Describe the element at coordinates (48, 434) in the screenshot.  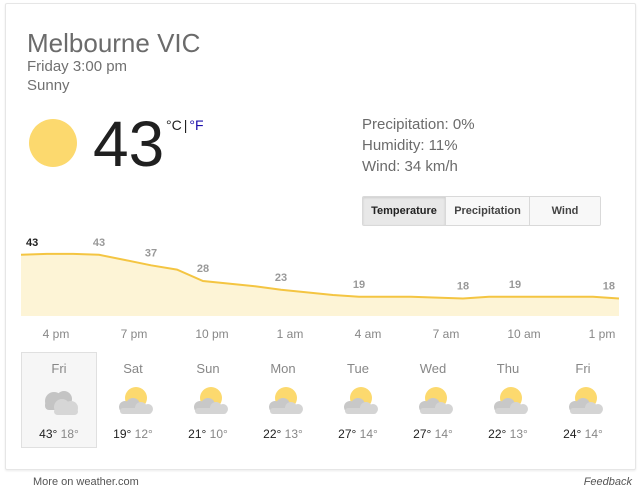
I see `forecast-high: 43°` at that location.